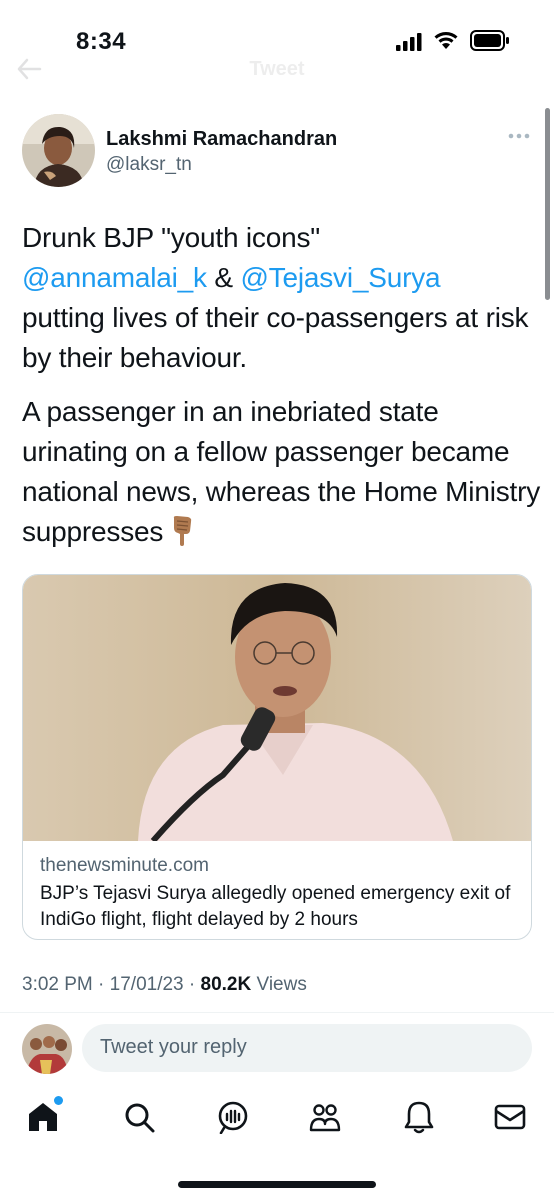 This screenshot has height=1200, width=554. Describe the element at coordinates (325, 1117) in the screenshot. I see `communities-icon` at that location.